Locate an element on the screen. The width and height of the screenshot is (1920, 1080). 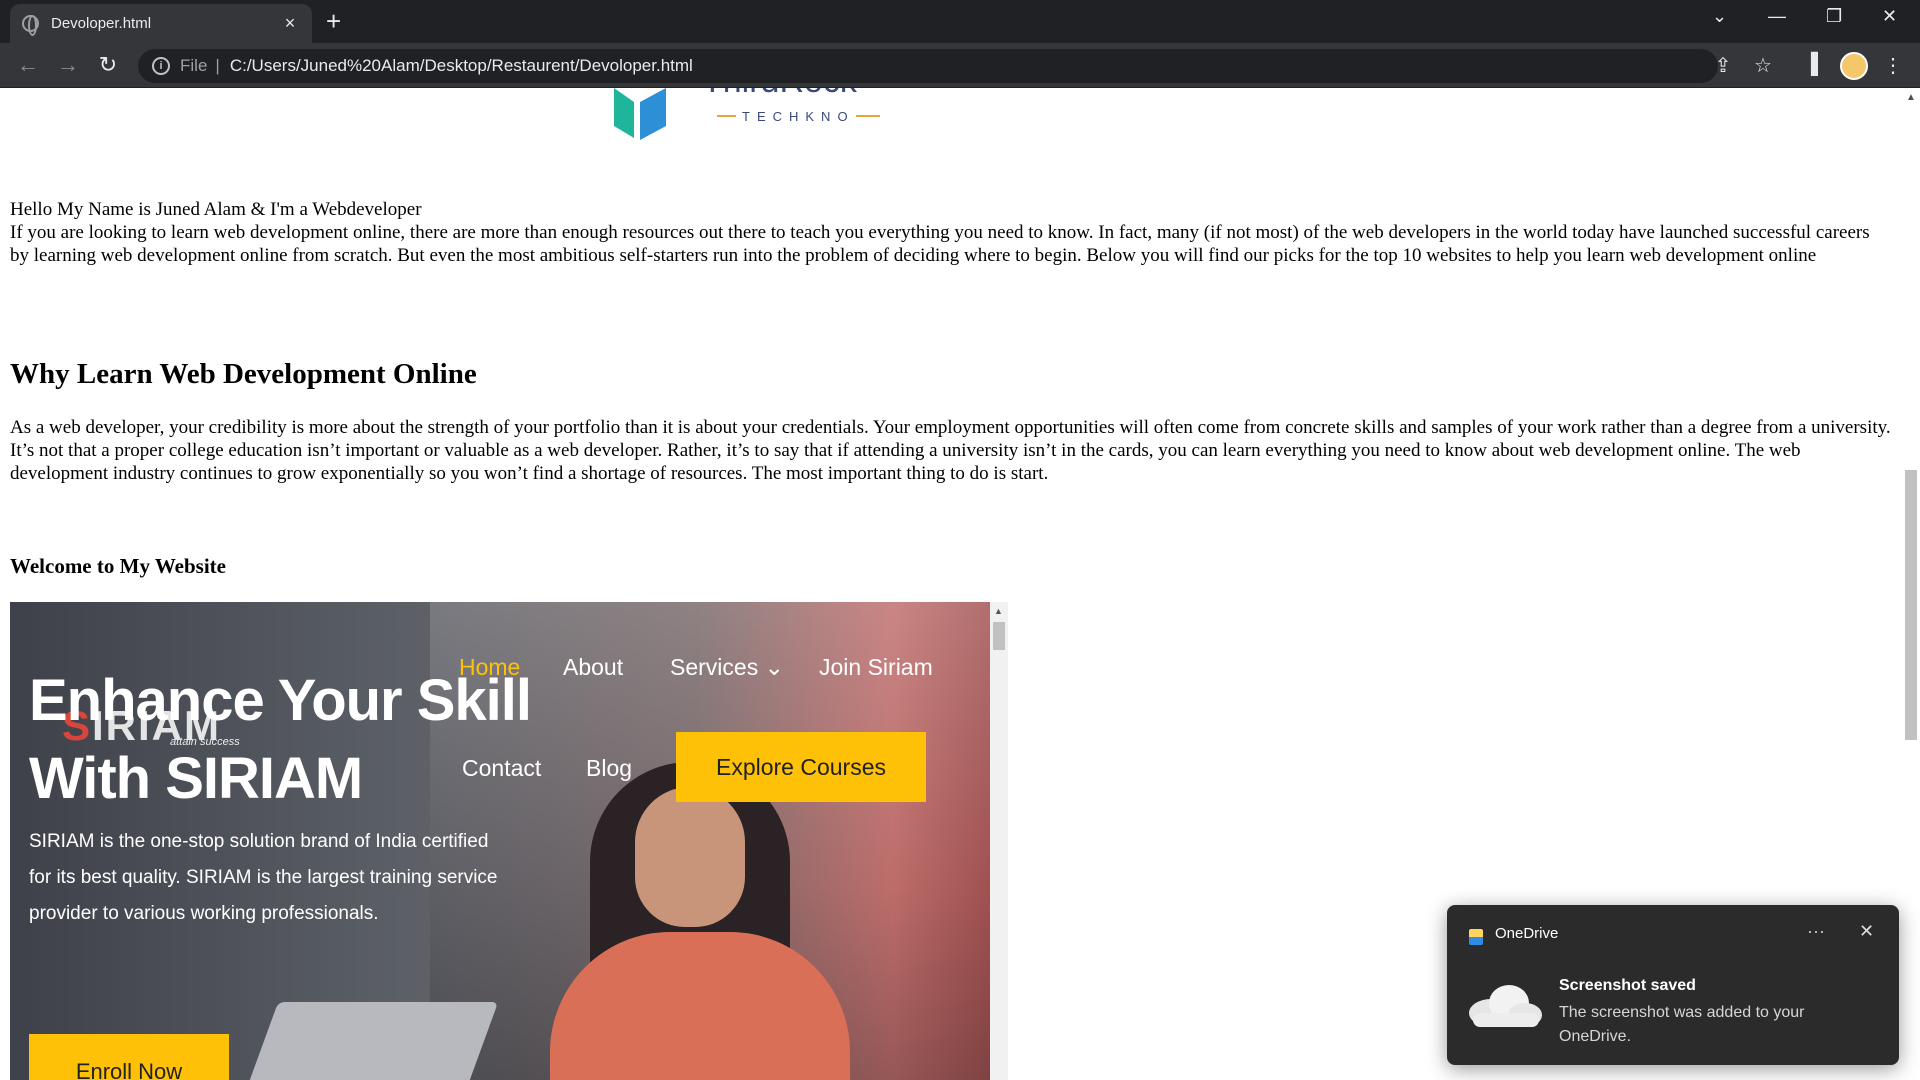
back-icon: ← is located at coordinates (28, 65).